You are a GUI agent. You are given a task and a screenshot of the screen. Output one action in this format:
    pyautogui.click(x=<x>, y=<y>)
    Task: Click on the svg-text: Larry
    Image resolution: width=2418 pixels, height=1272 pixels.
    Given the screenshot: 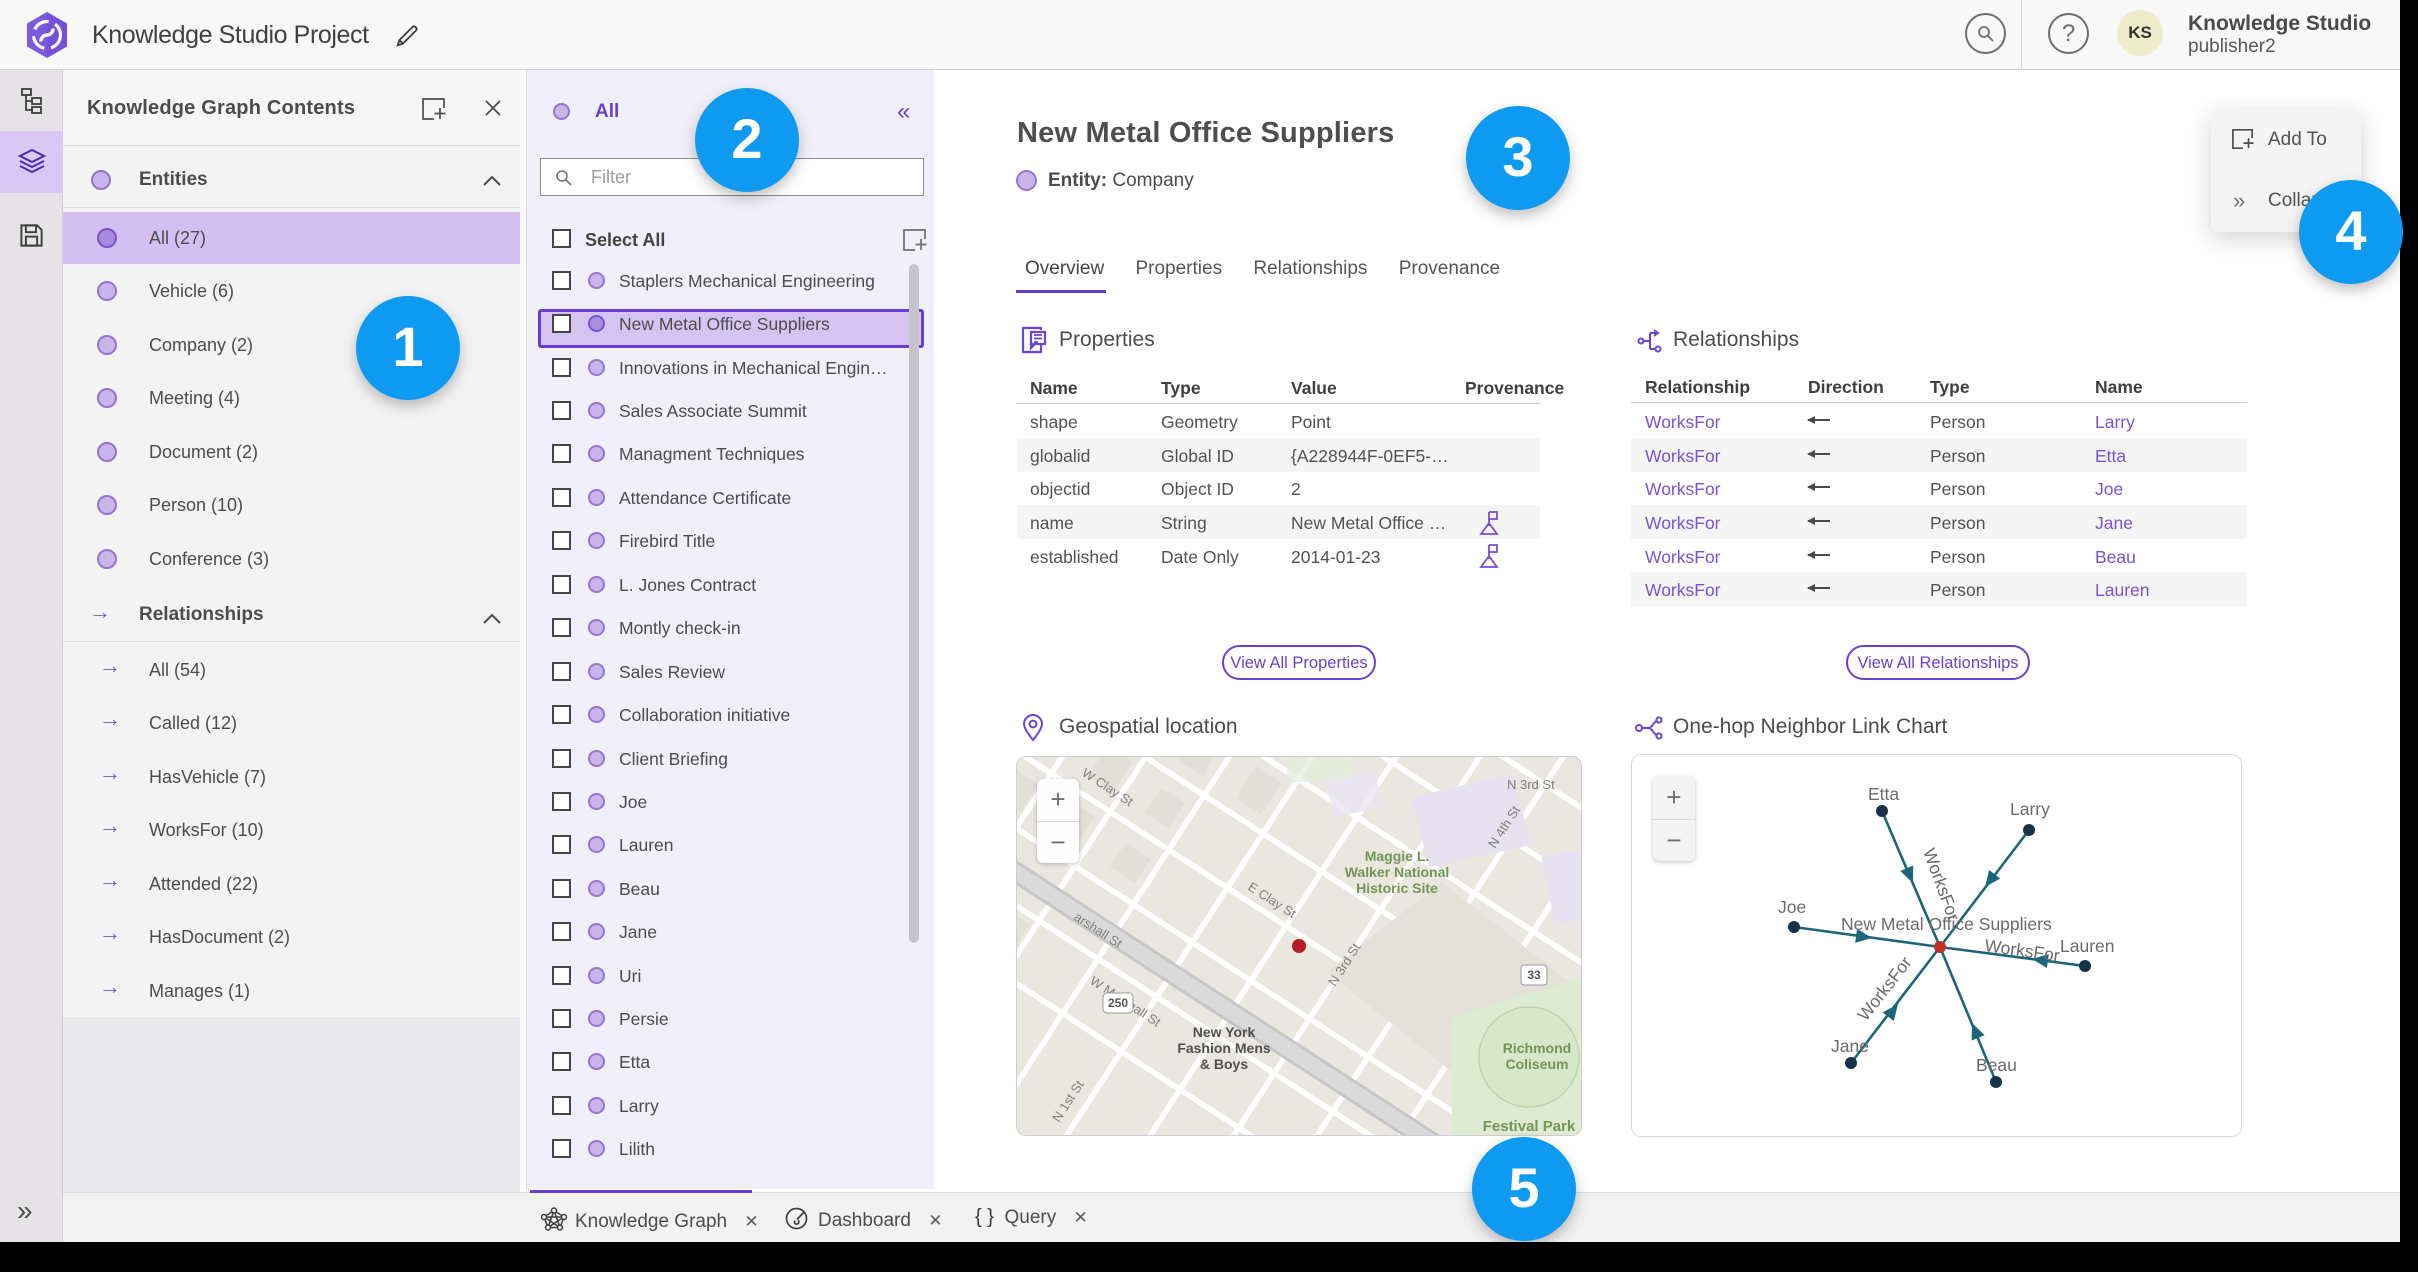 What is the action you would take?
    pyautogui.click(x=2030, y=809)
    